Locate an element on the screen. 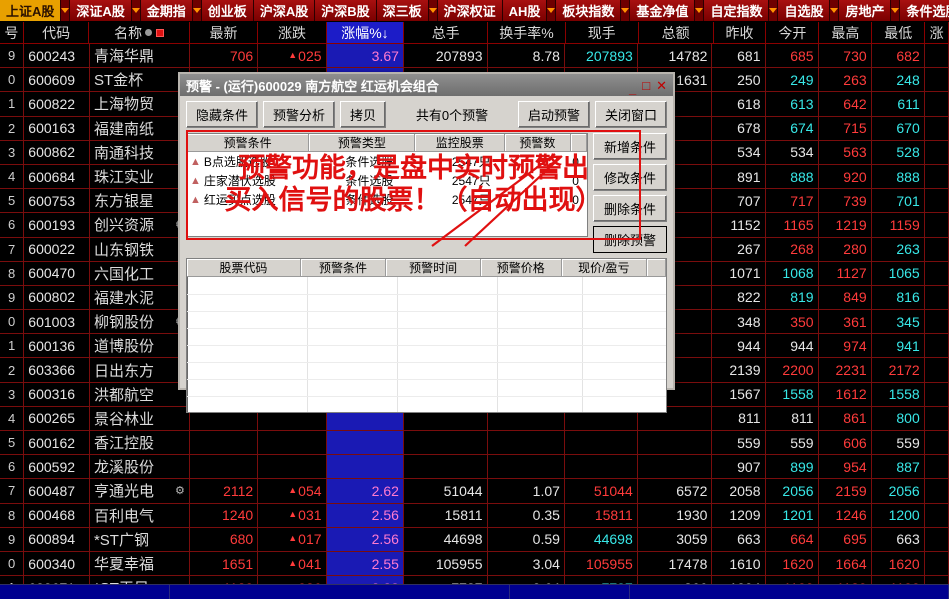 This screenshot has height=599, width=949. column-header-8: 现手 is located at coordinates (602, 32).